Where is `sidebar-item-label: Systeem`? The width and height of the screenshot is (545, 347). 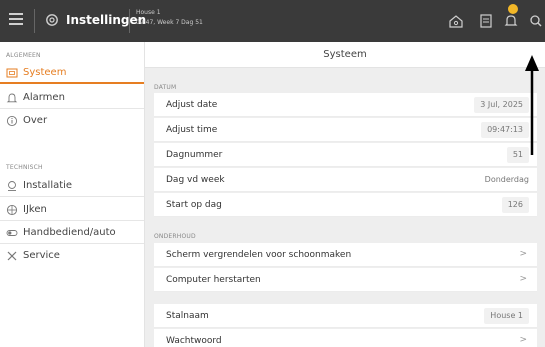
sidebar-item-label: Systeem is located at coordinates (45, 72).